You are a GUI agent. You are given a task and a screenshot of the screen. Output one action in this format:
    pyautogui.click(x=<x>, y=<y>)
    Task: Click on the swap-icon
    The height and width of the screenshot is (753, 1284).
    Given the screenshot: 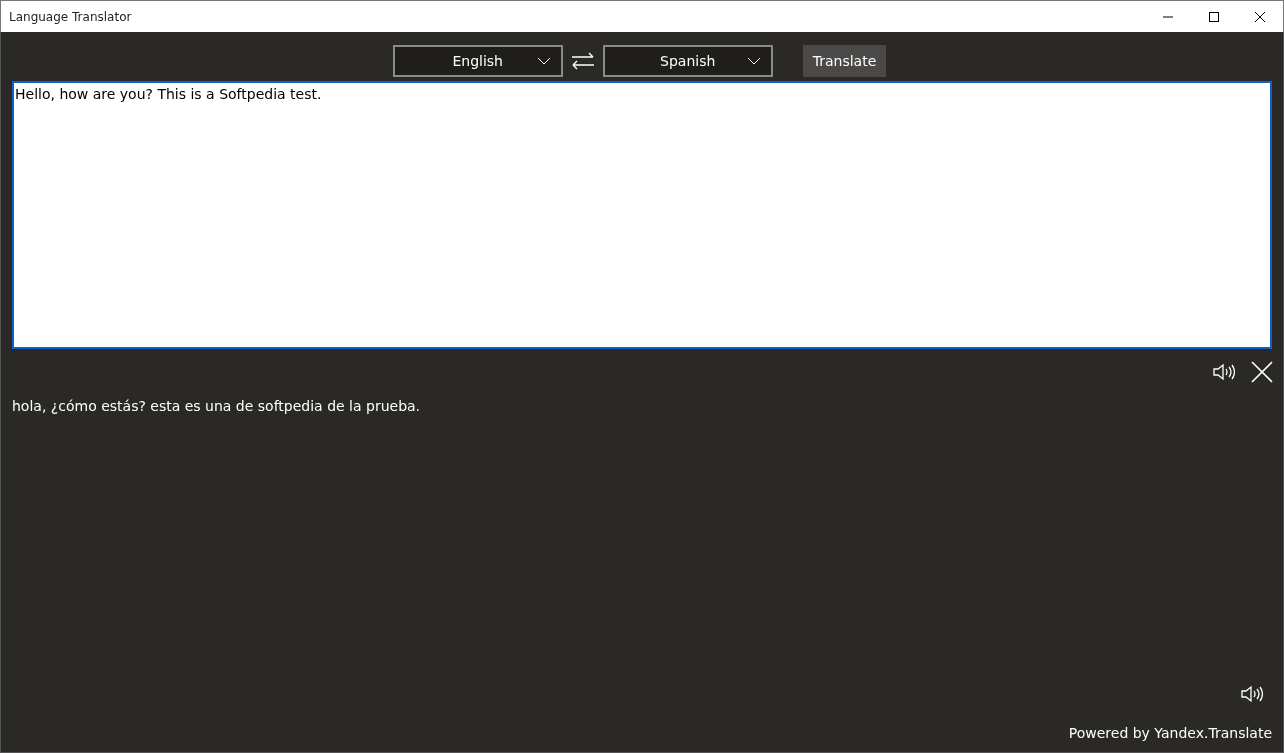 What is the action you would take?
    pyautogui.click(x=582, y=61)
    